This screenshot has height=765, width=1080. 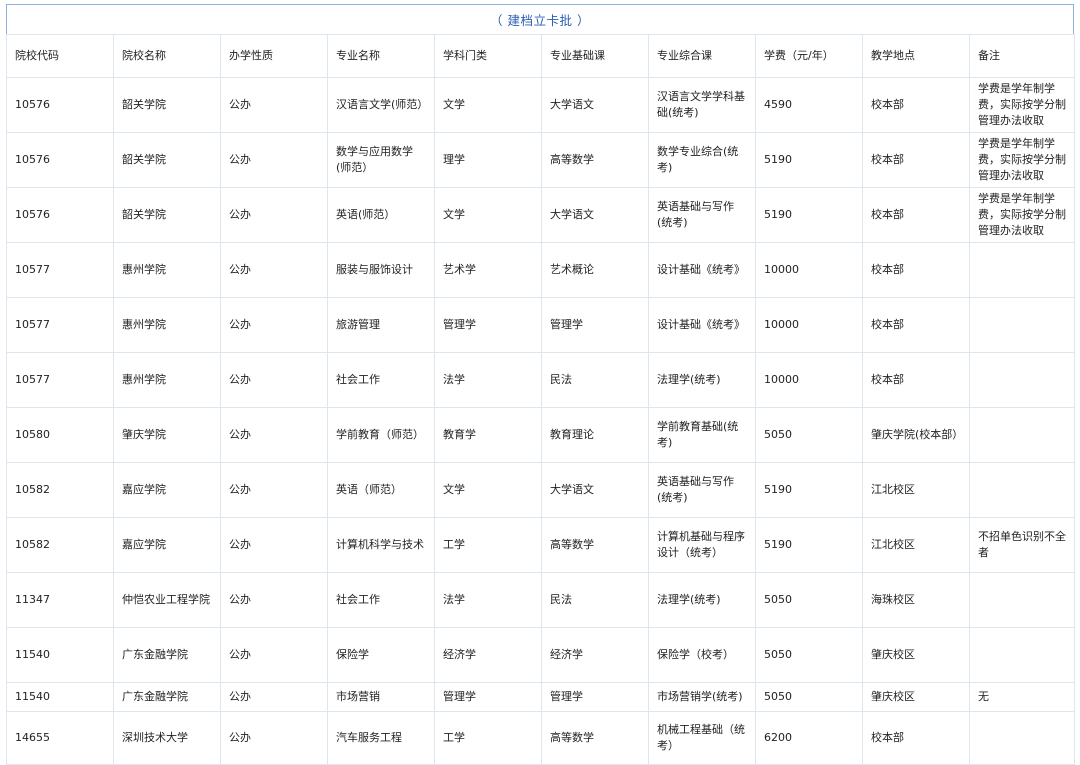 I want to click on cell-code: 11540, so click(x=60, y=697).